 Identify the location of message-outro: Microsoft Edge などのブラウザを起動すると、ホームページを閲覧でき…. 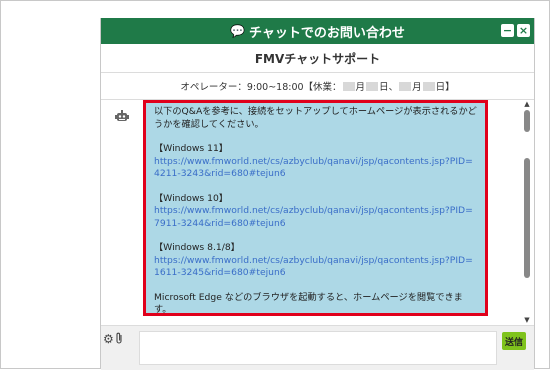
(308, 303).